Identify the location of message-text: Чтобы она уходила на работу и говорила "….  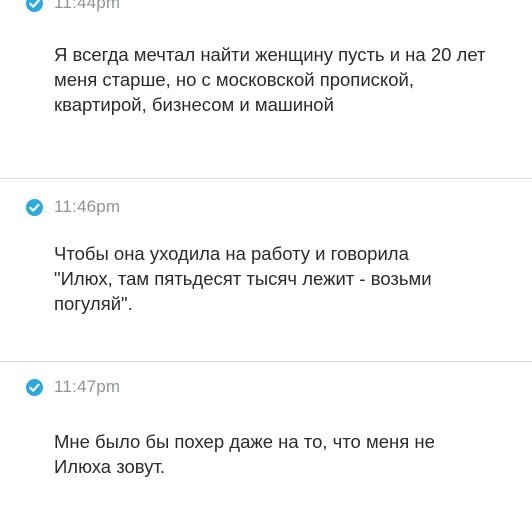
(243, 278).